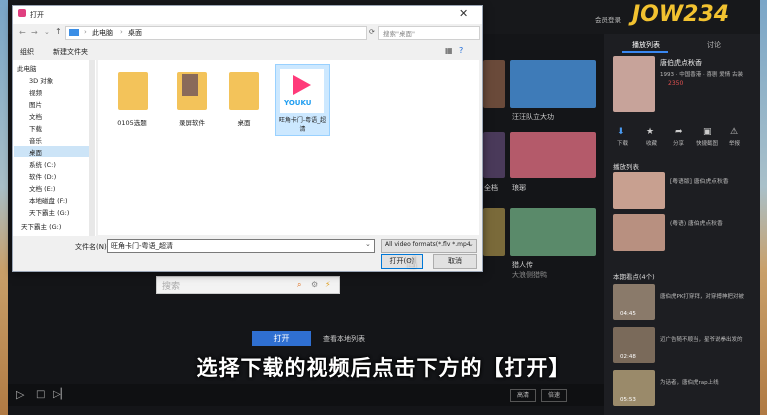  I want to click on gear-icon: ⚙, so click(314, 284).